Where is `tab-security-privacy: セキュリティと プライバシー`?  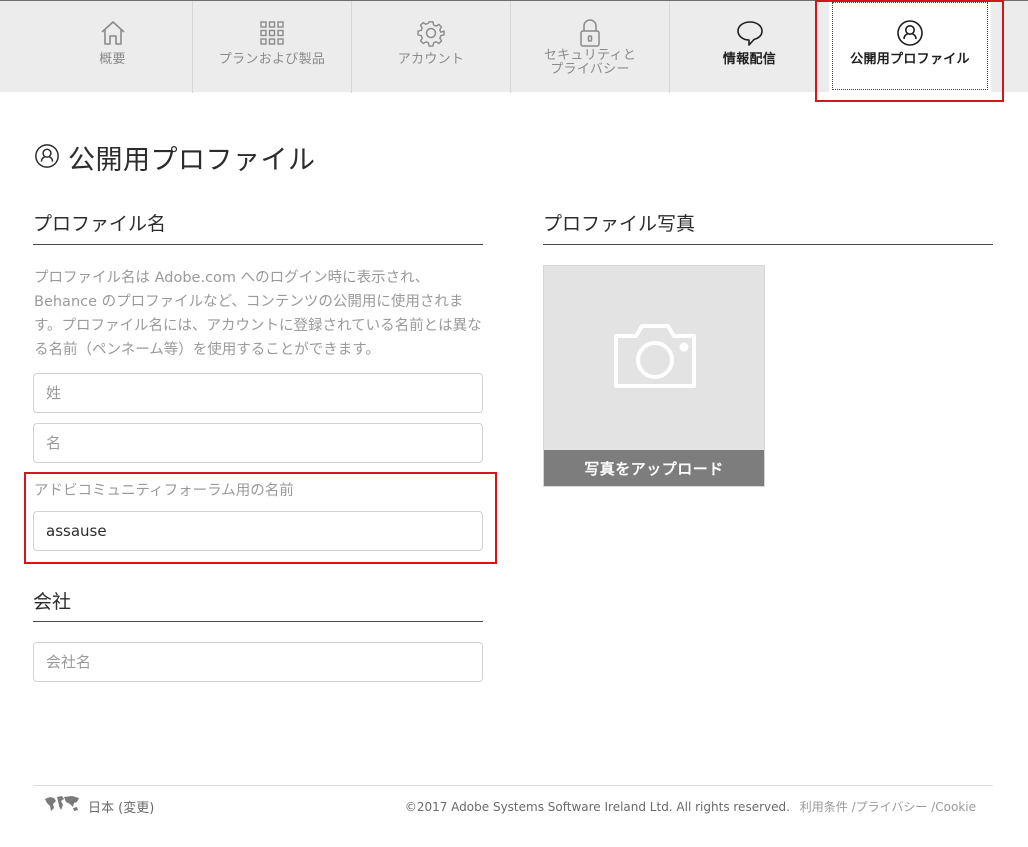
tab-security-privacy: セキュリティと プライバシー is located at coordinates (590, 46).